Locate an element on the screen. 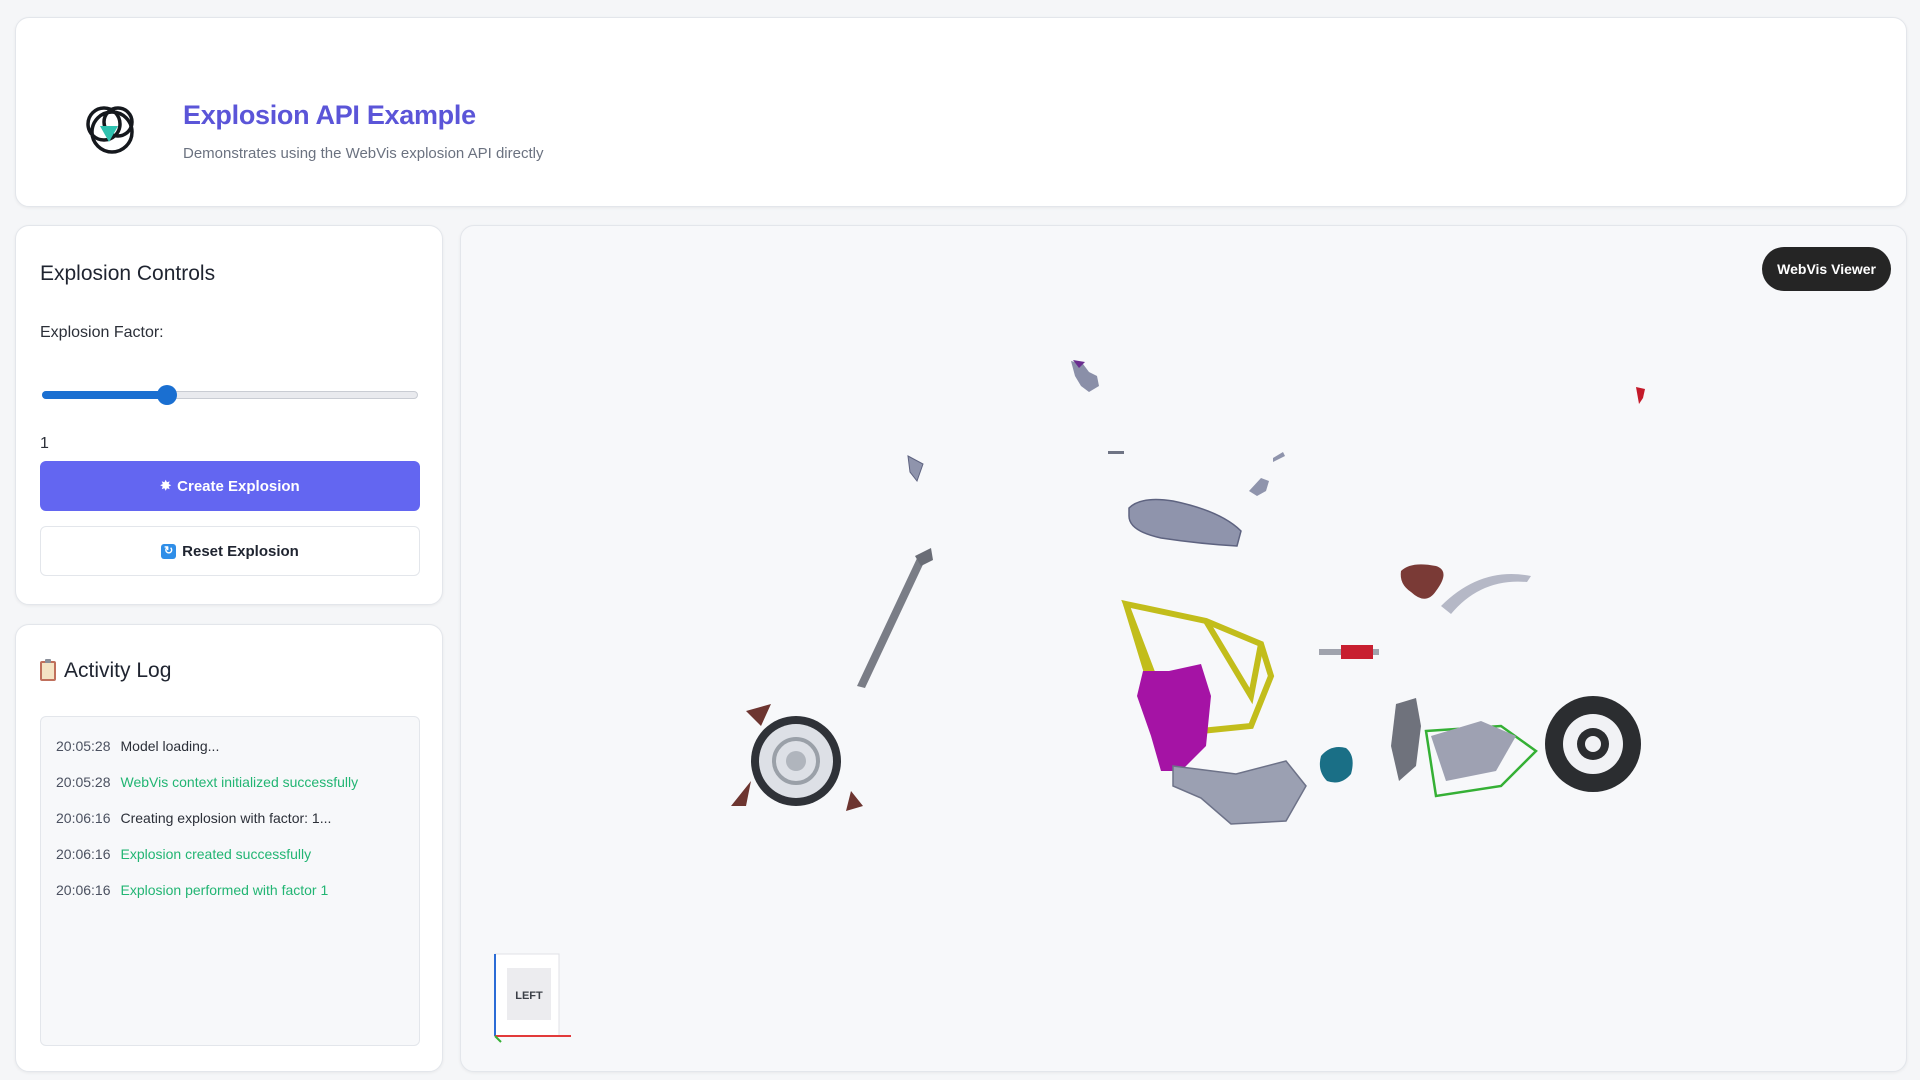  model-part-lever is located at coordinates (1267, 474).